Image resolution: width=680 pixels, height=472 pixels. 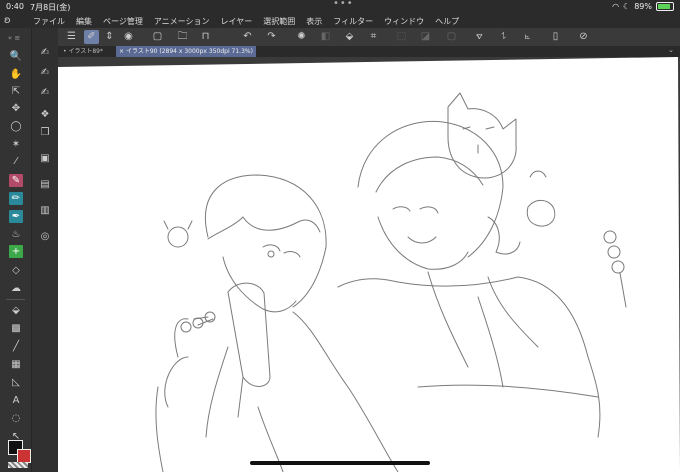 What do you see at coordinates (451, 37) in the screenshot?
I see `show-selection-icon: ▢` at bounding box center [451, 37].